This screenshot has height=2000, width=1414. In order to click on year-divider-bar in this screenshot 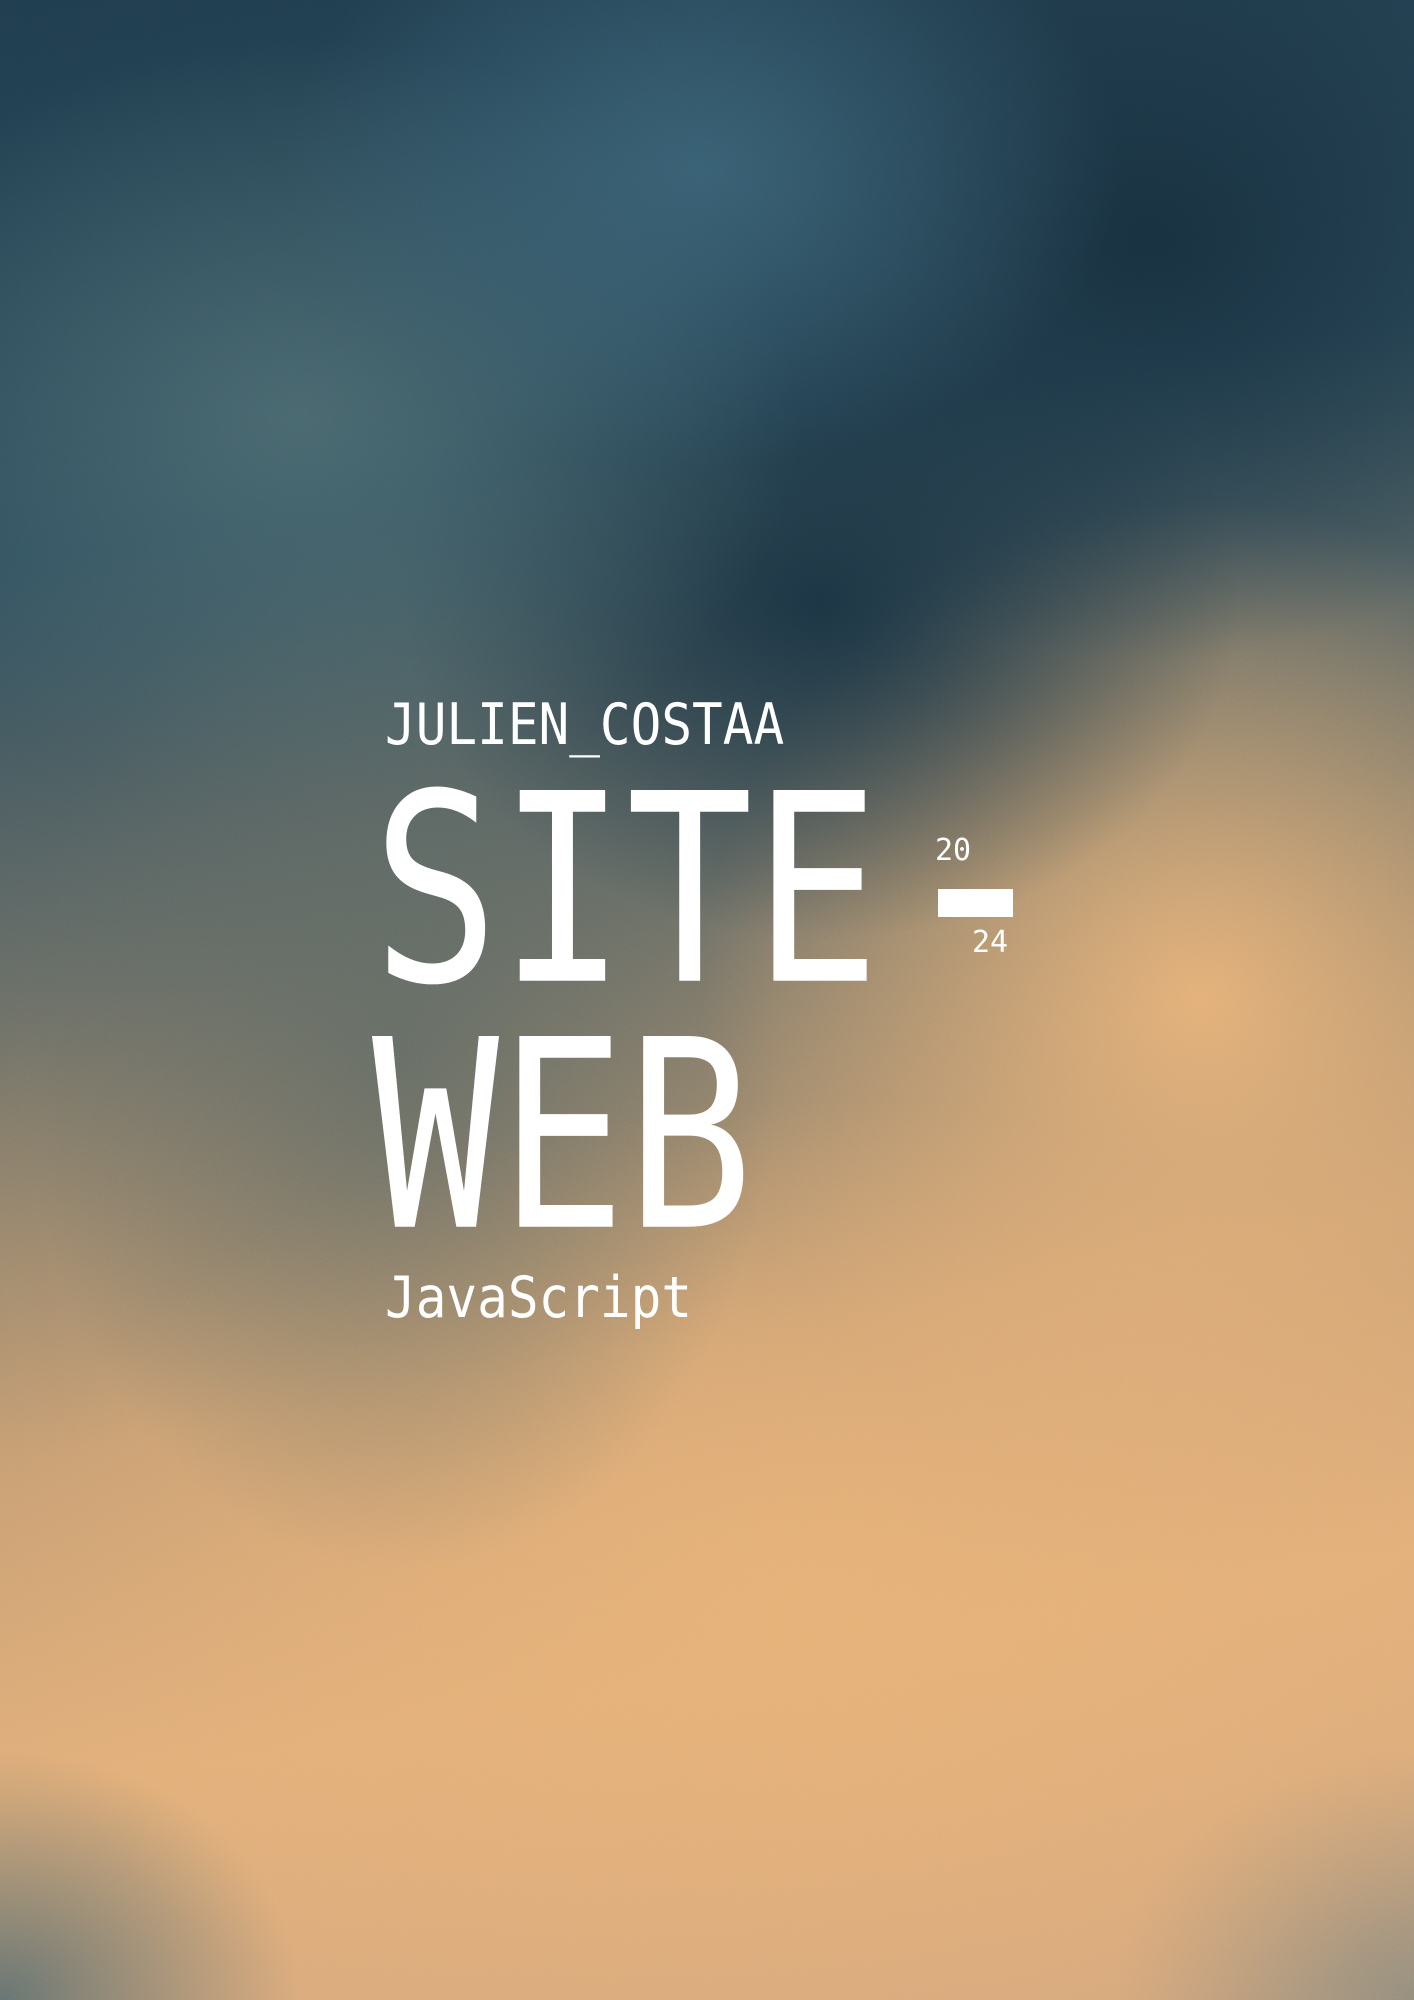, I will do `click(975, 903)`.